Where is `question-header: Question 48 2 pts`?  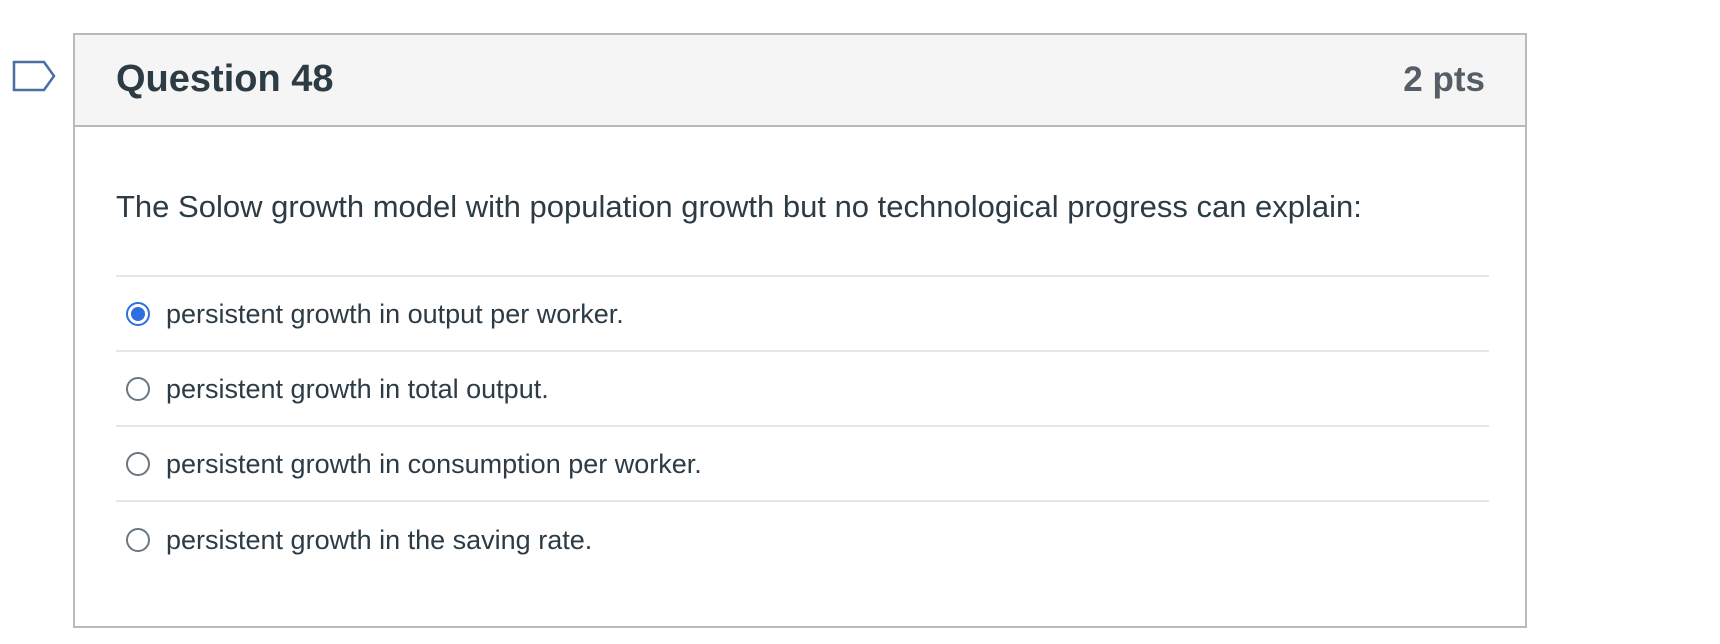 question-header: Question 48 2 pts is located at coordinates (800, 81).